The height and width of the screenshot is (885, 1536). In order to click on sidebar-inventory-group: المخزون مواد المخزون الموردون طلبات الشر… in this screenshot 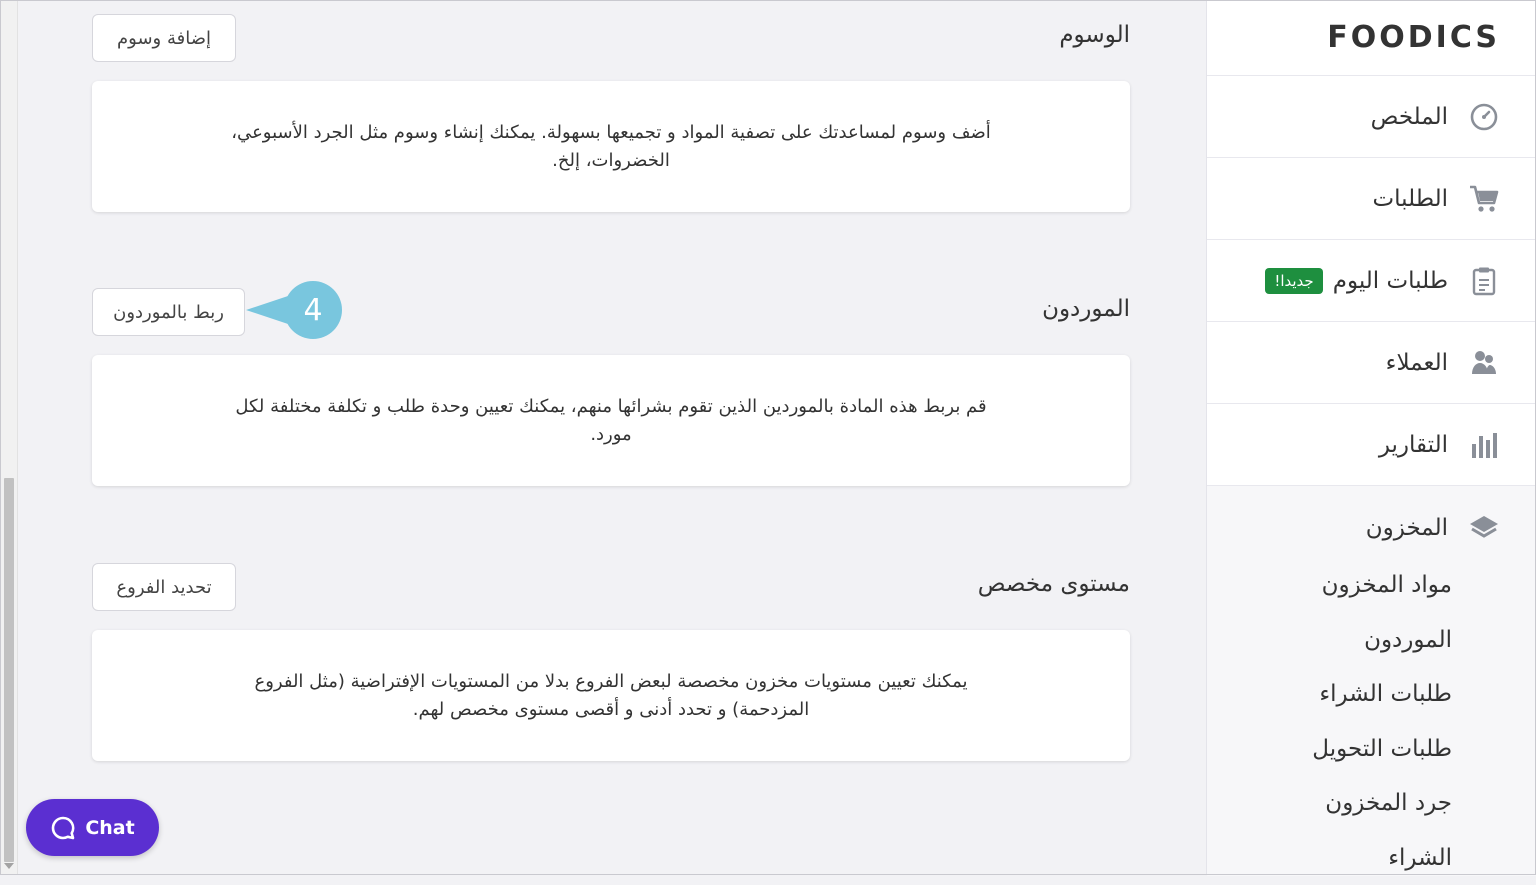, I will do `click(1371, 681)`.